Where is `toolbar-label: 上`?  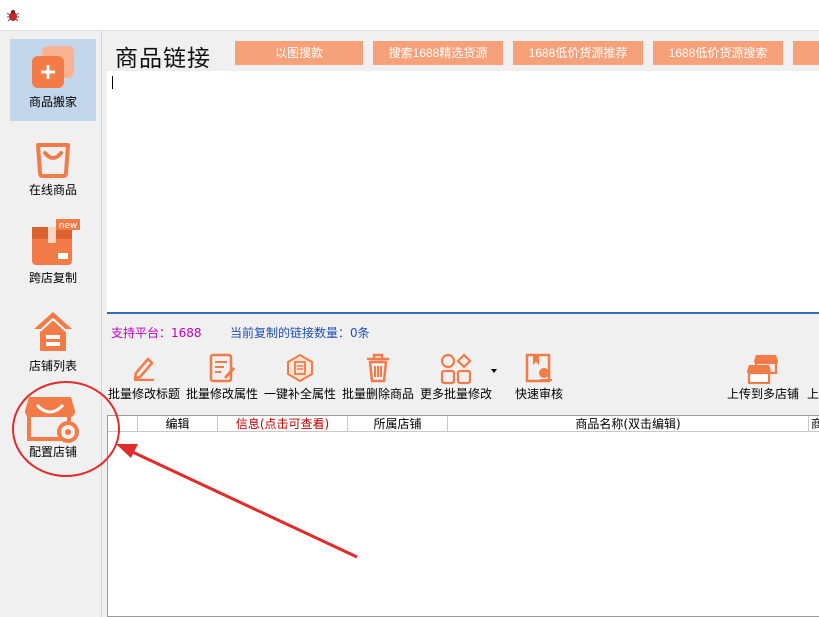
toolbar-label: 上 is located at coordinates (813, 394).